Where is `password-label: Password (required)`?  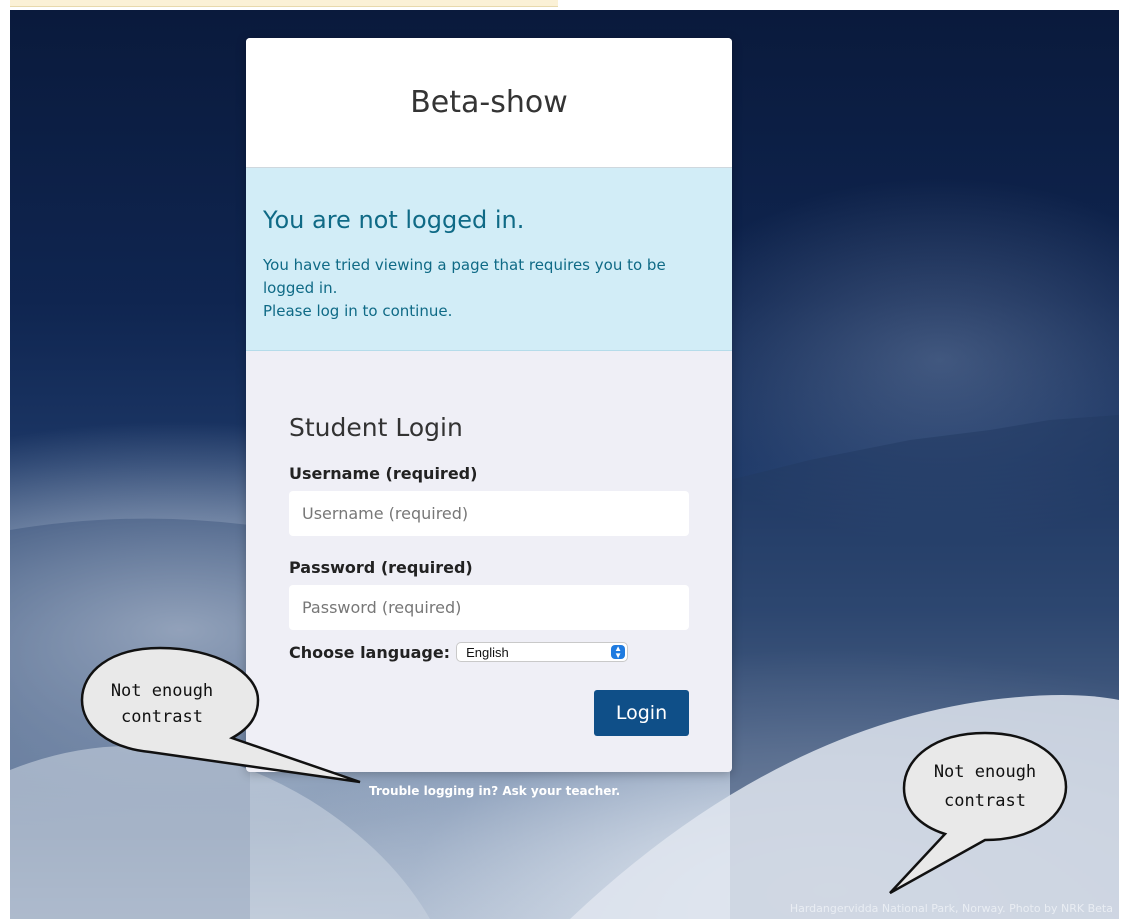
password-label: Password (required) is located at coordinates (381, 567).